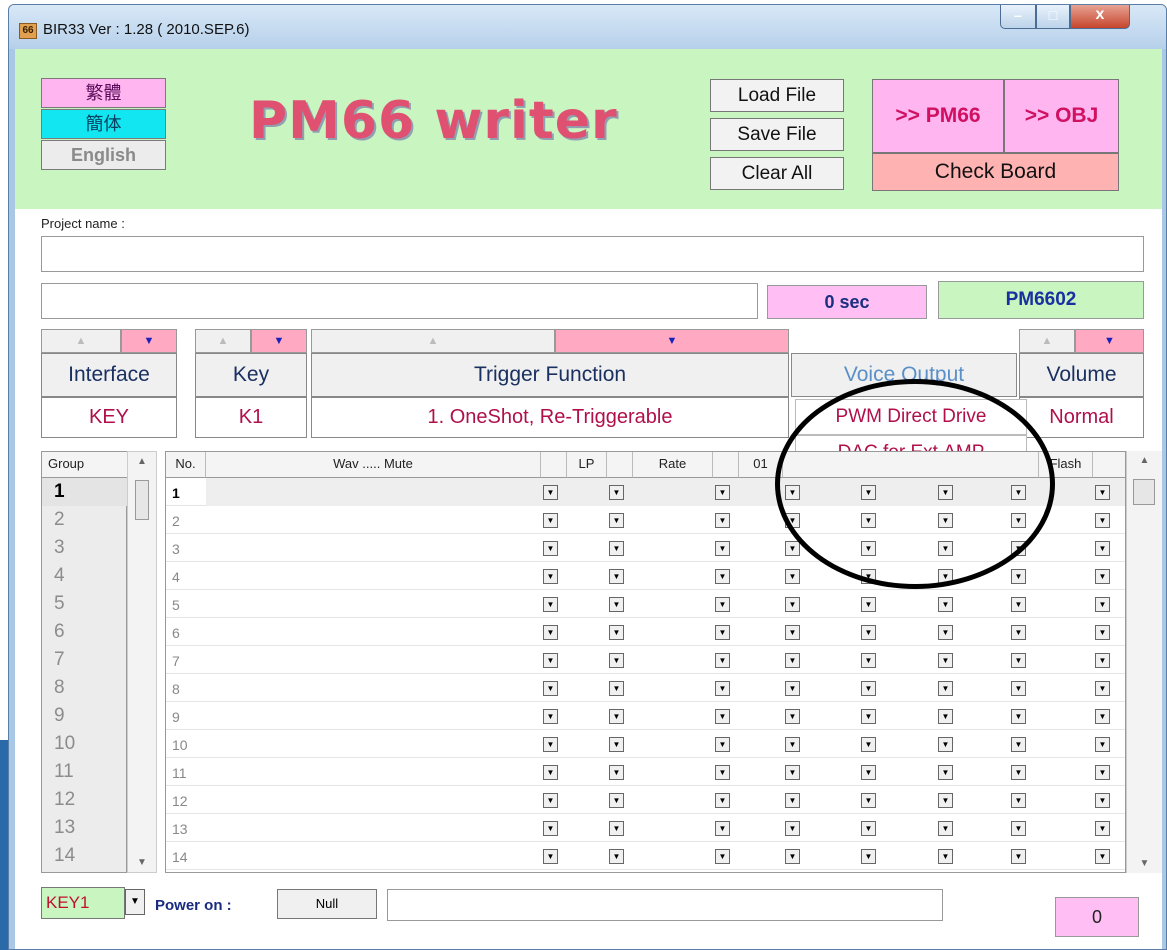  What do you see at coordinates (85, 744) in the screenshot?
I see `group-item: 10` at bounding box center [85, 744].